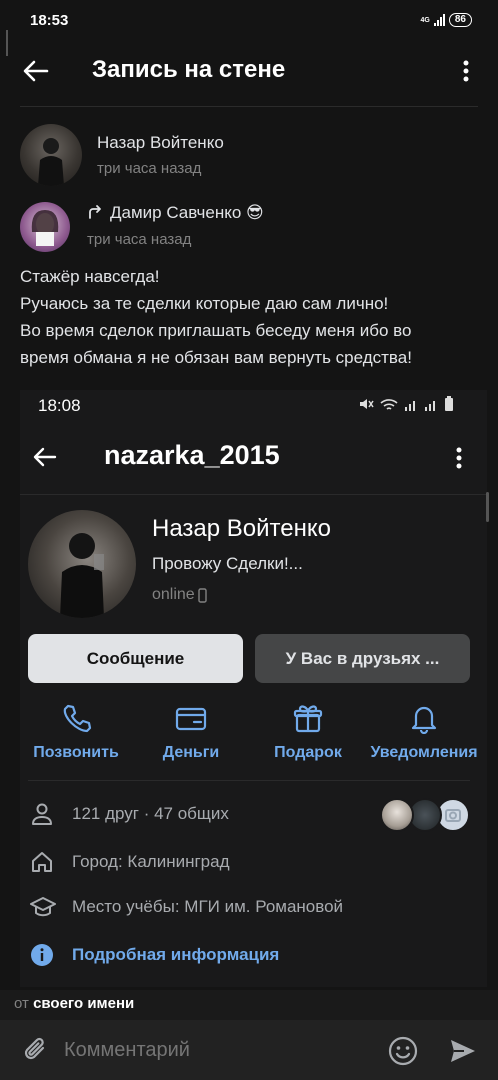 The height and width of the screenshot is (1080, 498). I want to click on repost-time: три часа назад, so click(139, 239).